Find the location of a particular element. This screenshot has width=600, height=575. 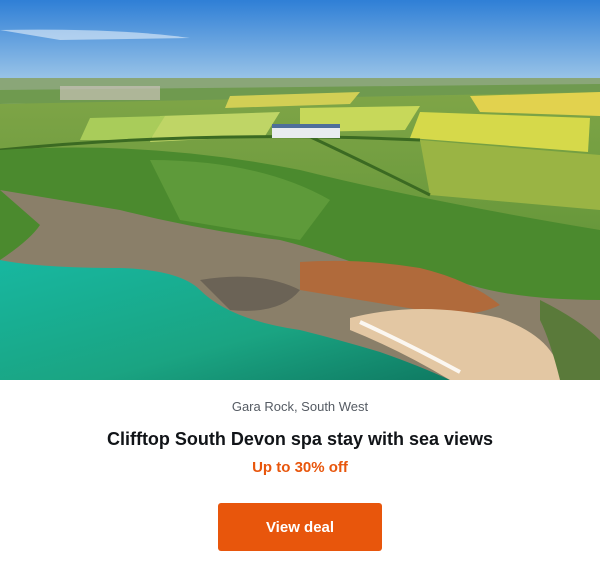

discount-label: Up to 30% off is located at coordinates (300, 467).